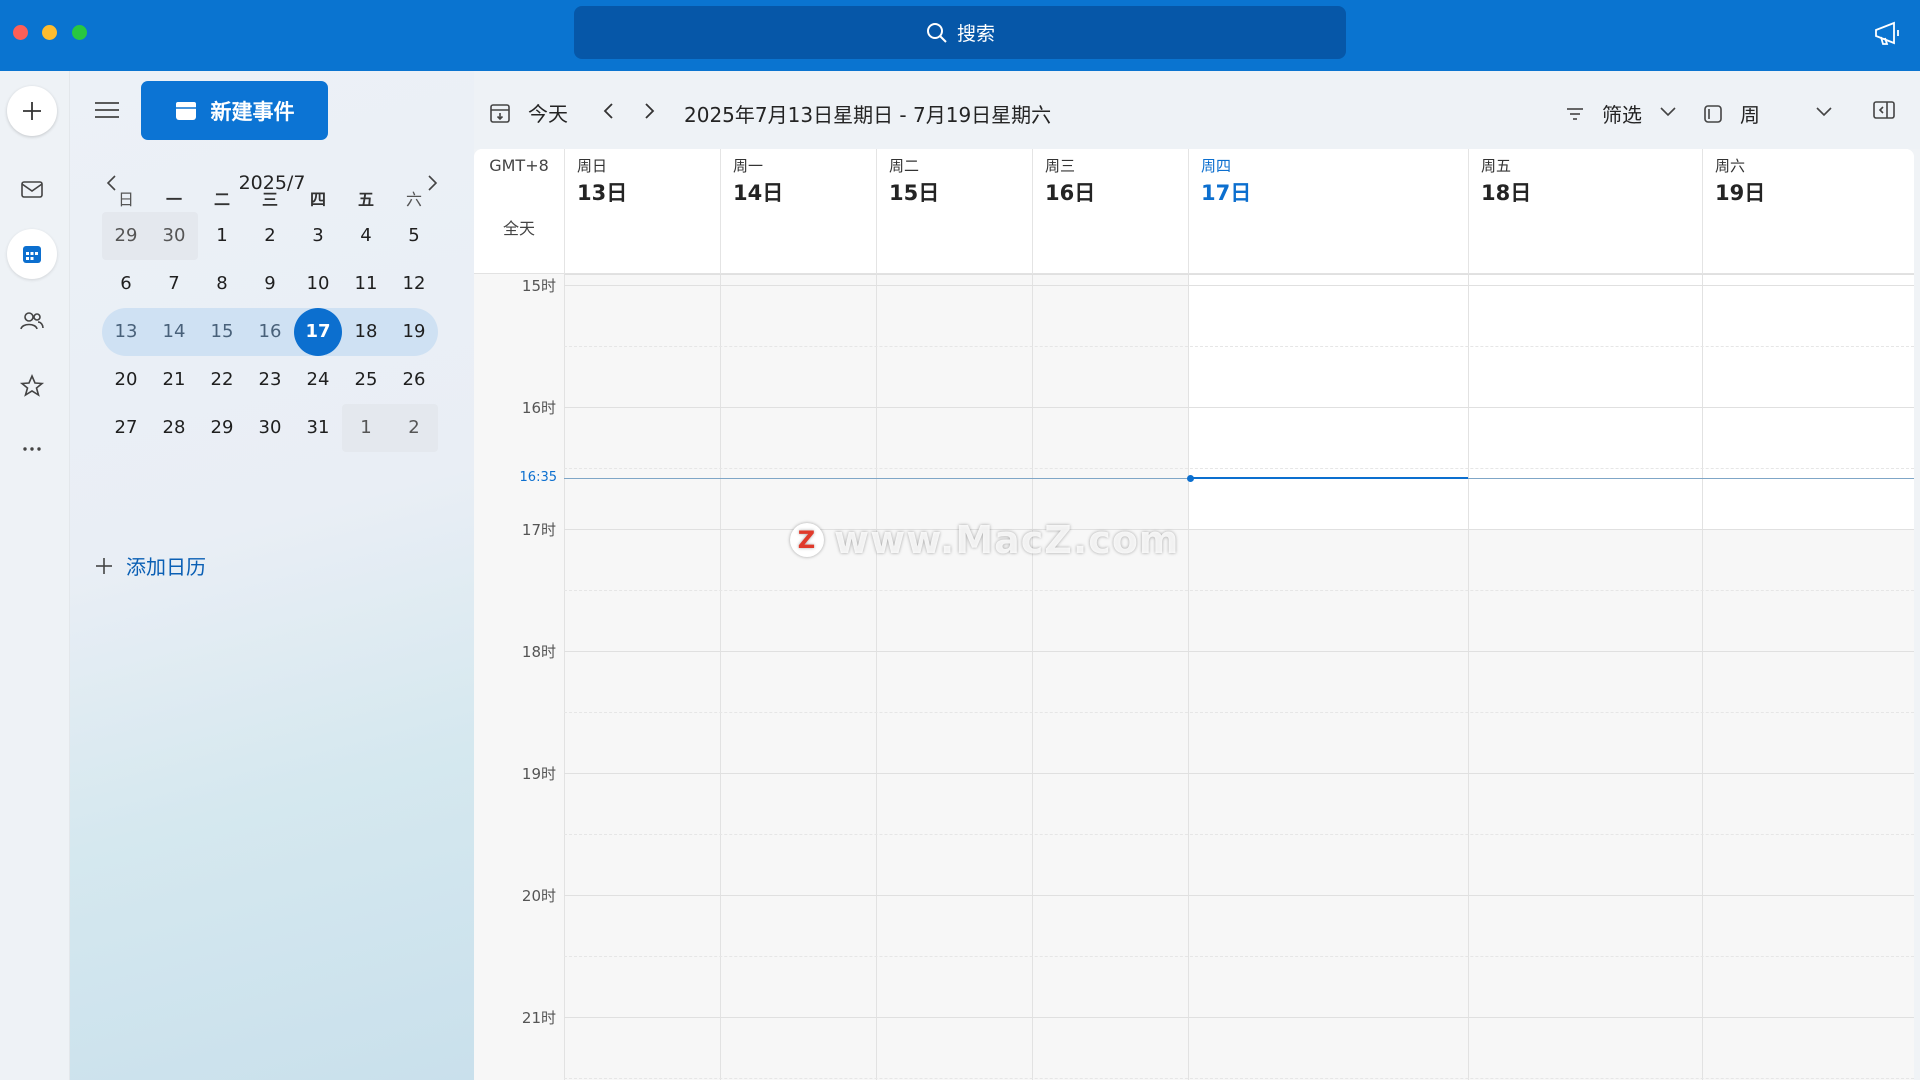 The height and width of the screenshot is (1080, 1920). I want to click on mini-calendar-day: 10, so click(318, 284).